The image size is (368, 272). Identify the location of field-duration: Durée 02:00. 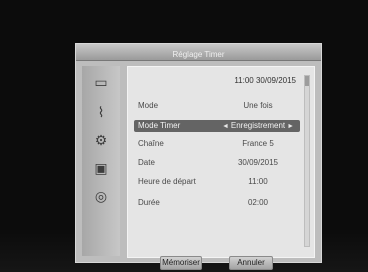
(217, 203).